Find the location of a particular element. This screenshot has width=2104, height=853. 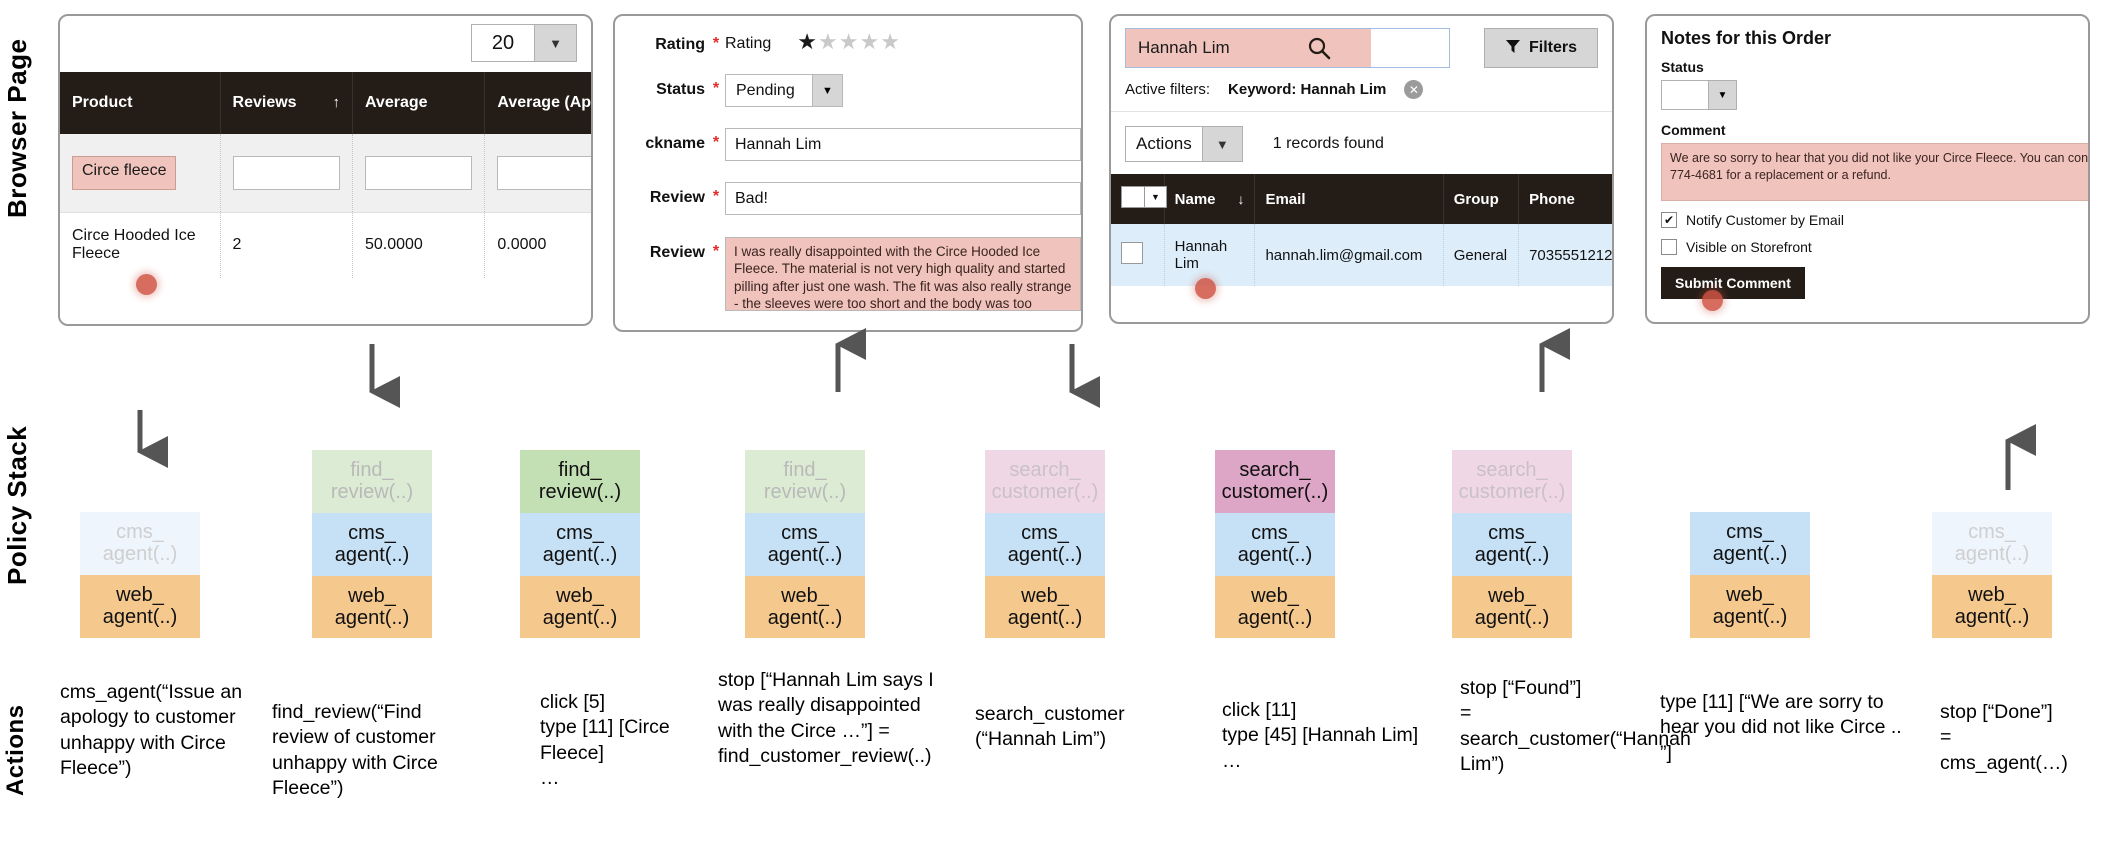

filters-button: Filters is located at coordinates (1540, 48).